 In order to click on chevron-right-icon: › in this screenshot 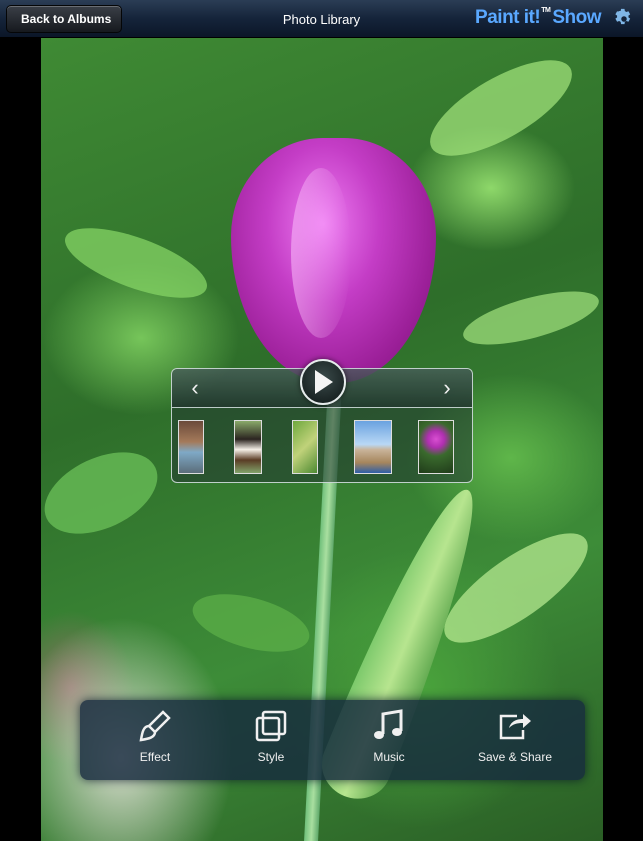, I will do `click(447, 388)`.